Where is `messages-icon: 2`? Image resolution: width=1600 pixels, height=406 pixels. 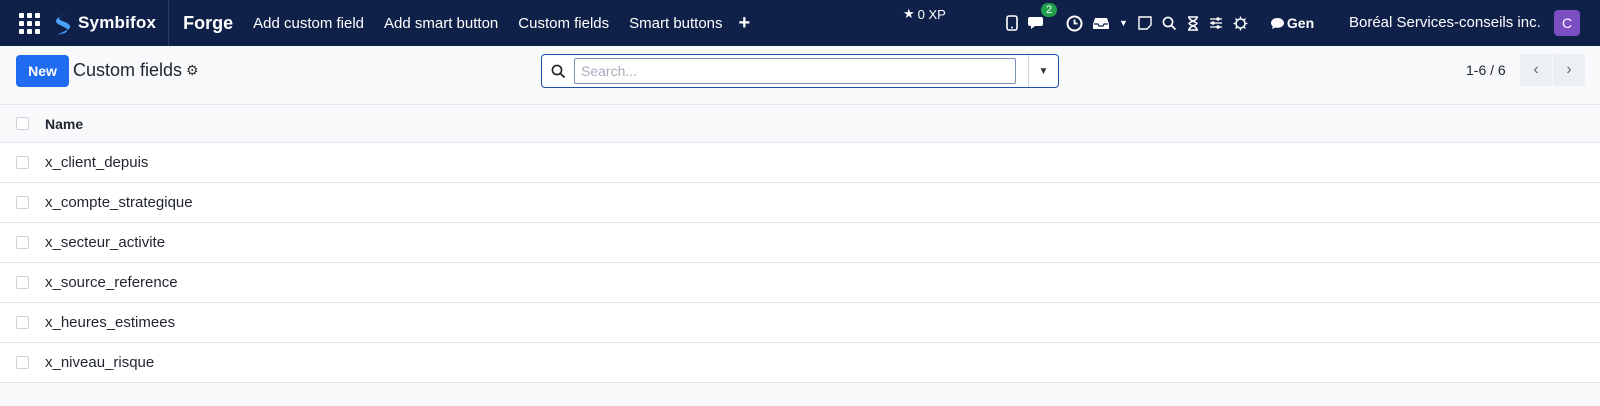
messages-icon: 2 is located at coordinates (1043, 17).